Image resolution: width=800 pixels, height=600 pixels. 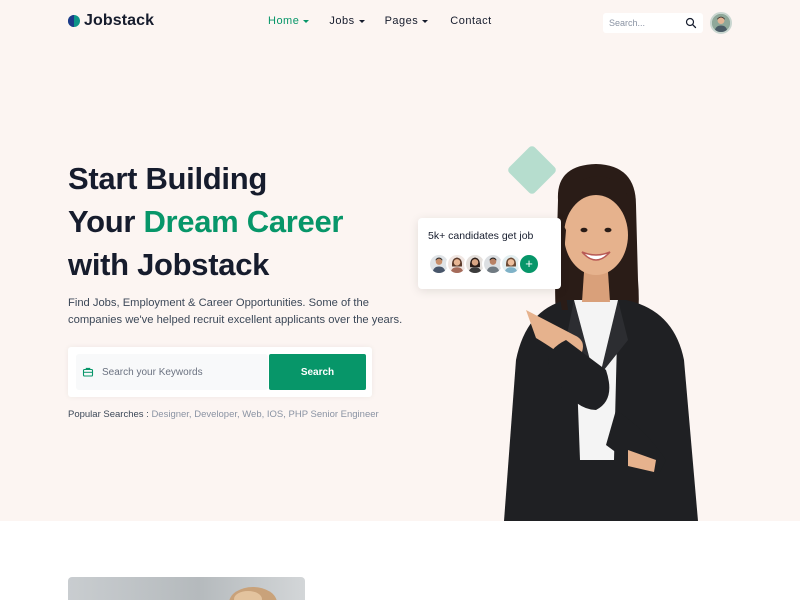 I want to click on candidates-card: 5k+ candidates get job +, so click(x=489, y=253).